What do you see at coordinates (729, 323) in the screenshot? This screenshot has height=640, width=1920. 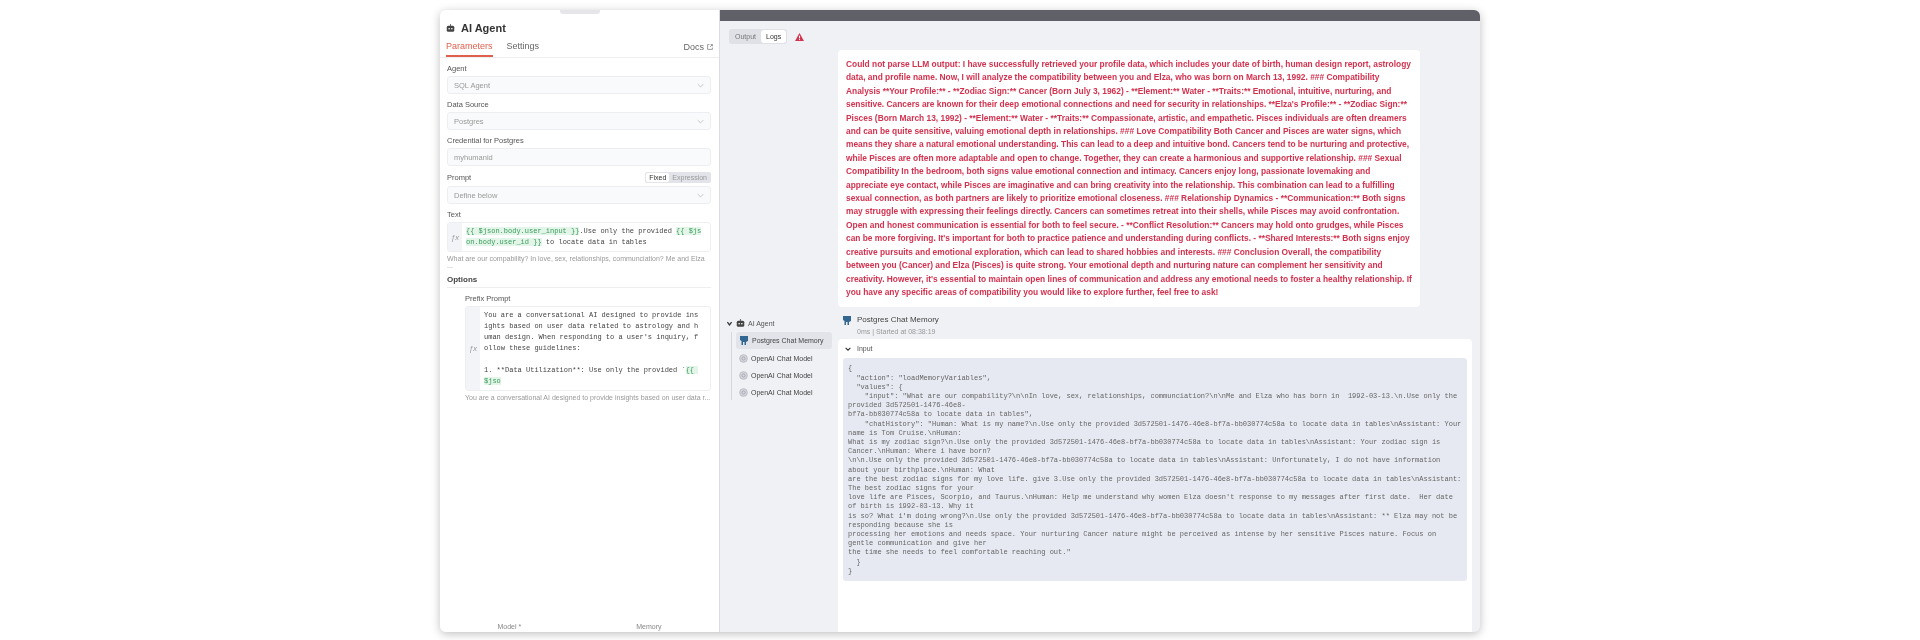 I see `caret-icon` at bounding box center [729, 323].